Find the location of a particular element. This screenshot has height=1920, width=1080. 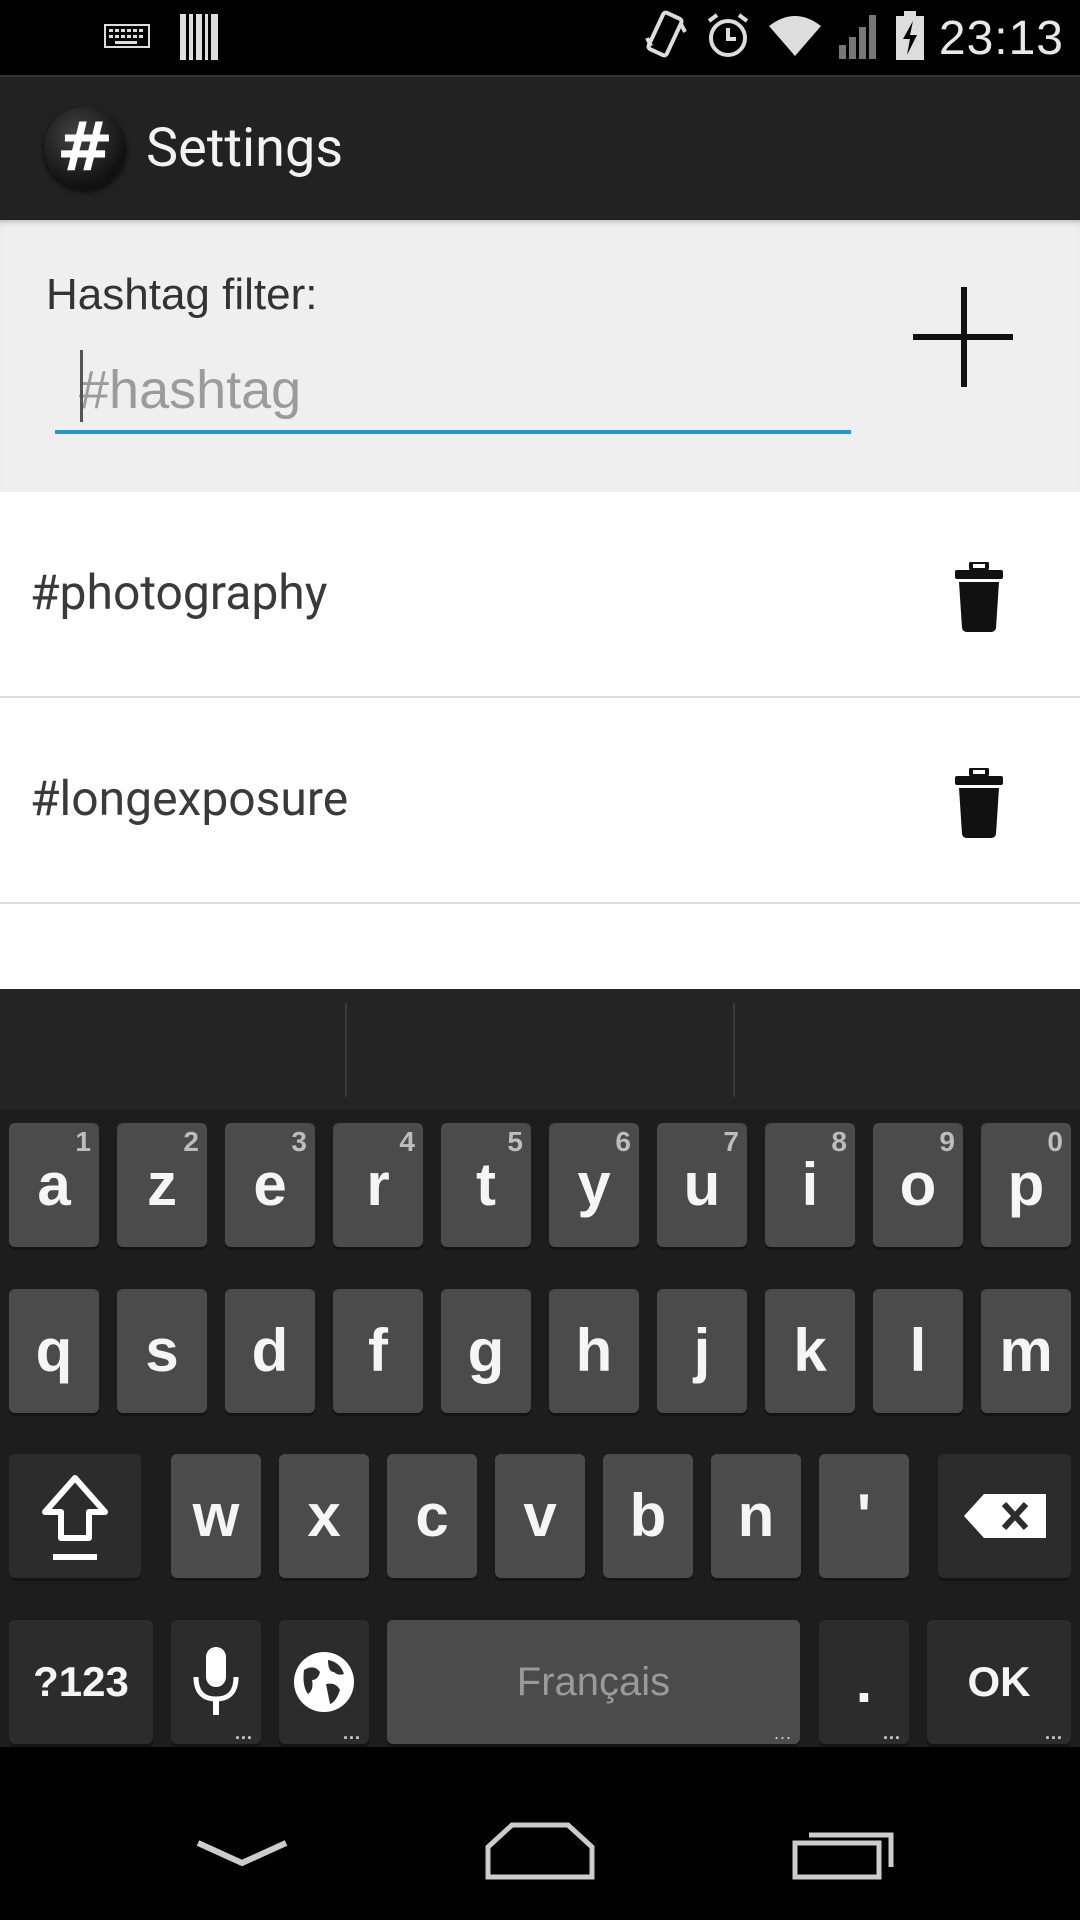

key-r: r4 is located at coordinates (378, 1185).